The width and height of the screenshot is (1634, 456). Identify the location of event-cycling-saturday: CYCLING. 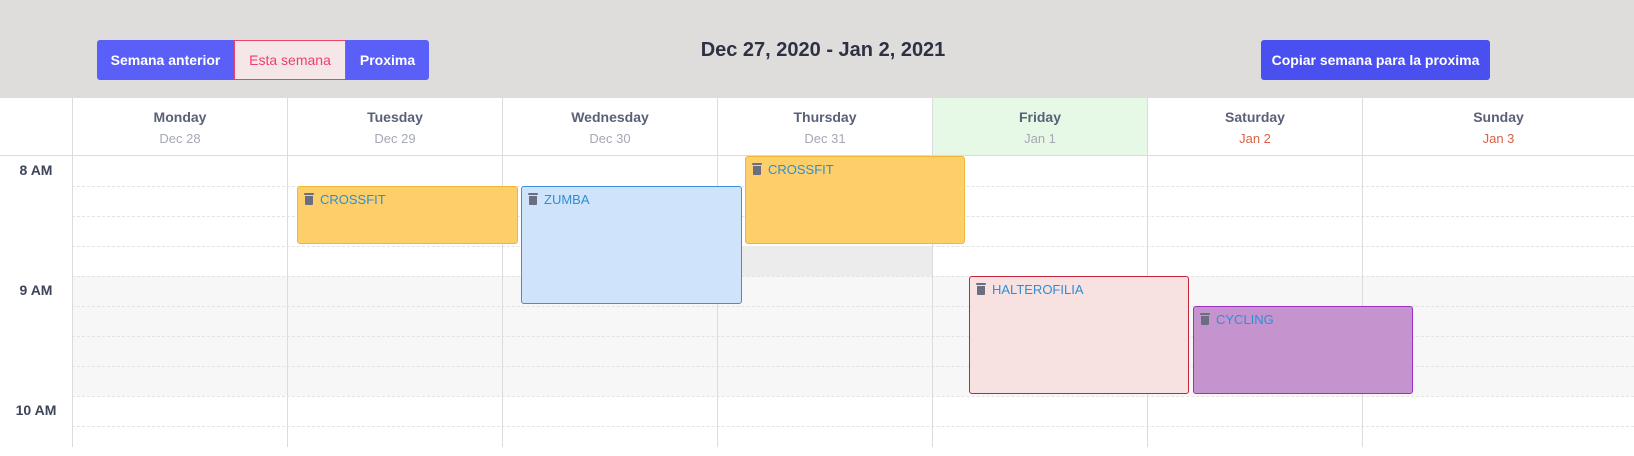
(1303, 350).